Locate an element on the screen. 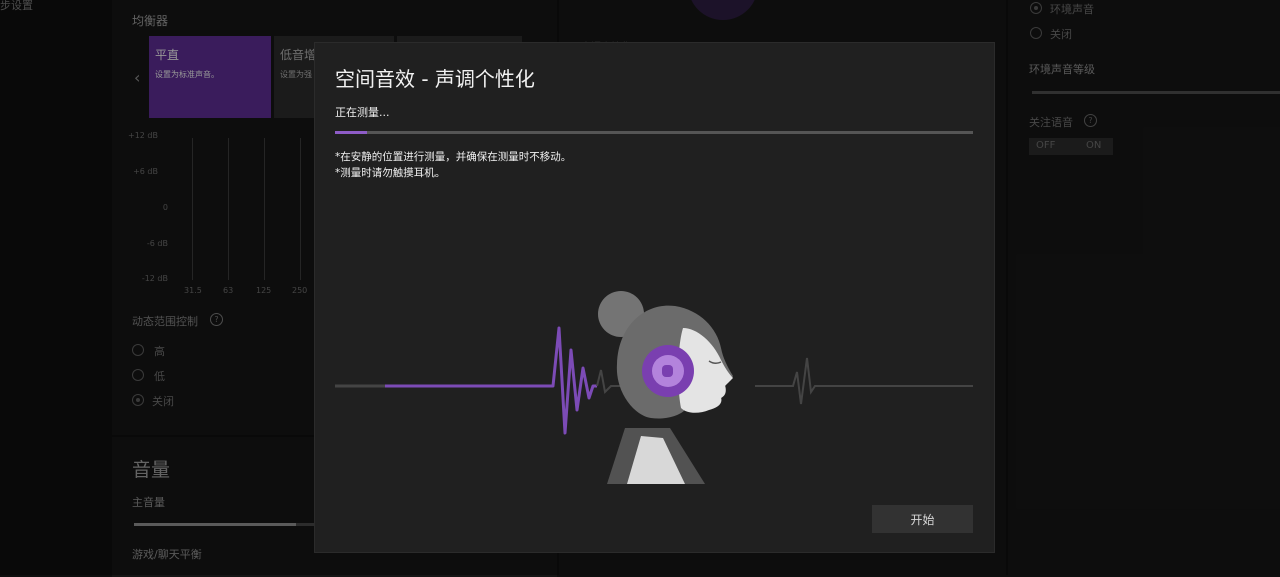 The width and height of the screenshot is (1280, 577). soundwave-purple is located at coordinates (572, 380).